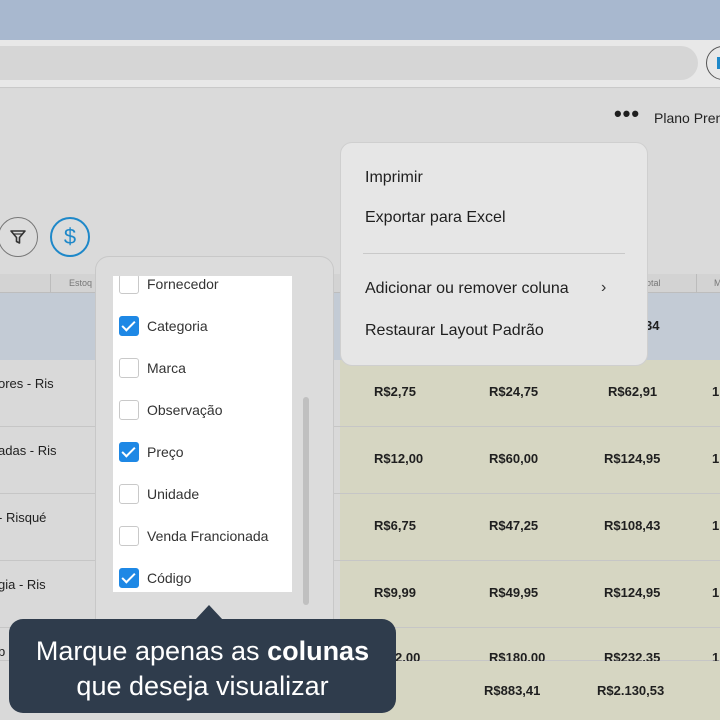 The height and width of the screenshot is (720, 720). I want to click on column-option: Unidade, so click(202, 494).